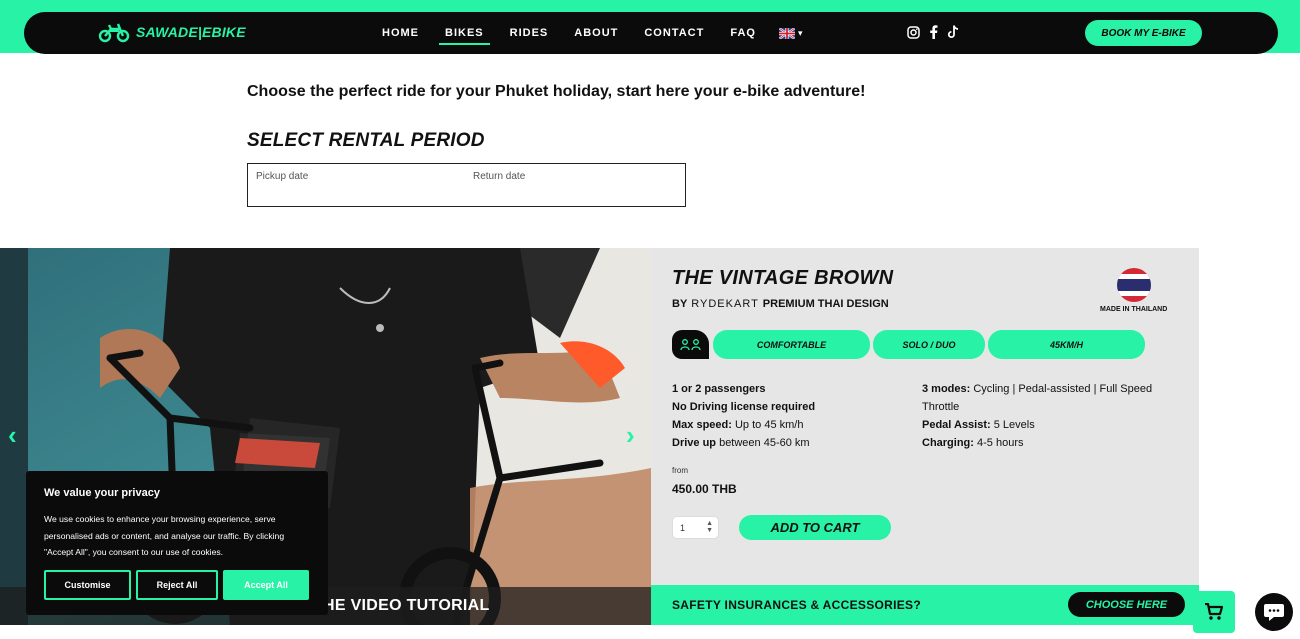  Describe the element at coordinates (815, 527) in the screenshot. I see `add-to-cart-button: ADD TO CART` at that location.